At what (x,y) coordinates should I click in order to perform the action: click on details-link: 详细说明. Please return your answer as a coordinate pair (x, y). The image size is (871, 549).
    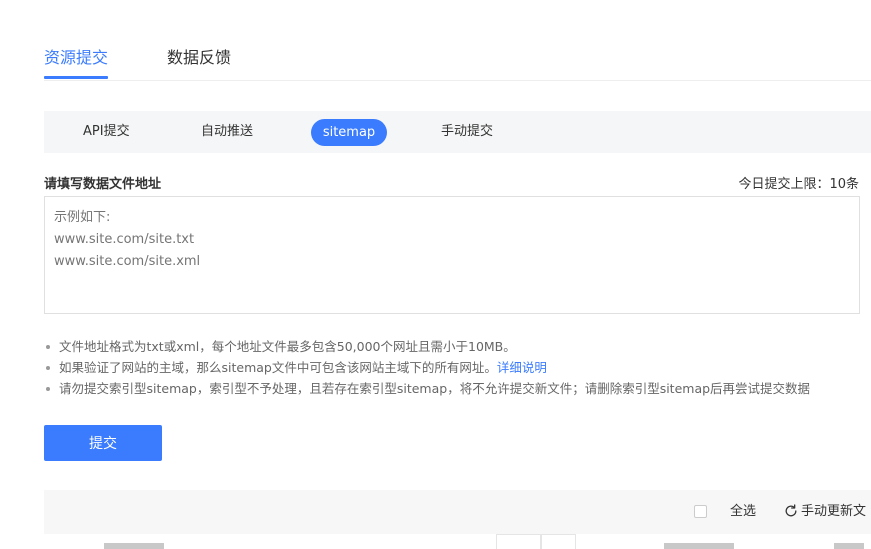
    Looking at the image, I should click on (522, 367).